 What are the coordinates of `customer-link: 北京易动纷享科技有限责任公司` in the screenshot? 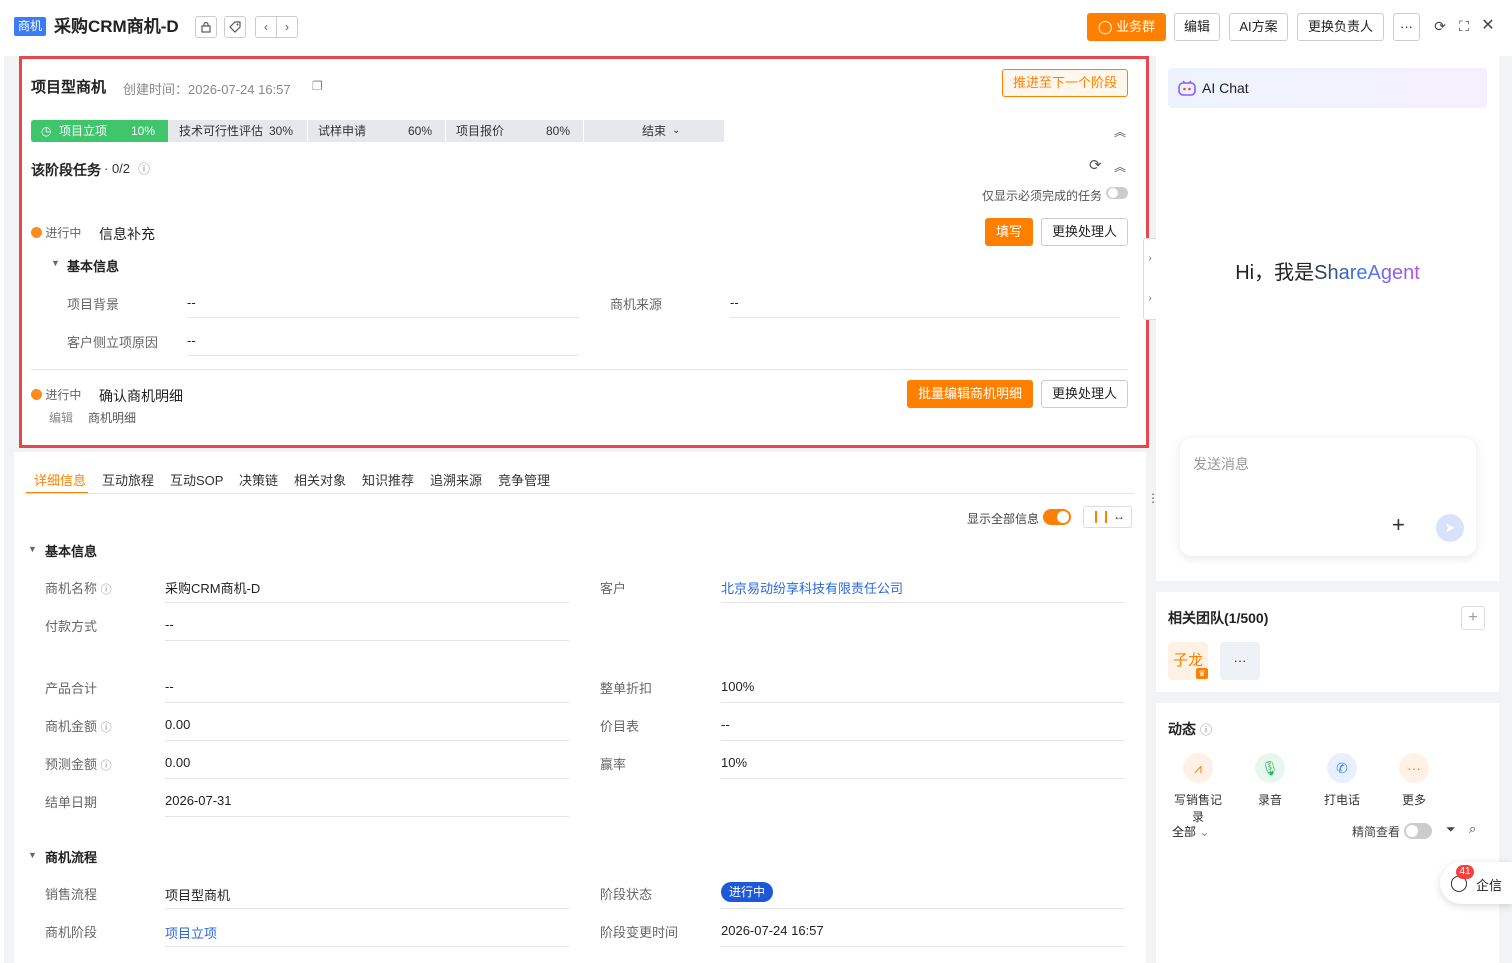 It's located at (812, 587).